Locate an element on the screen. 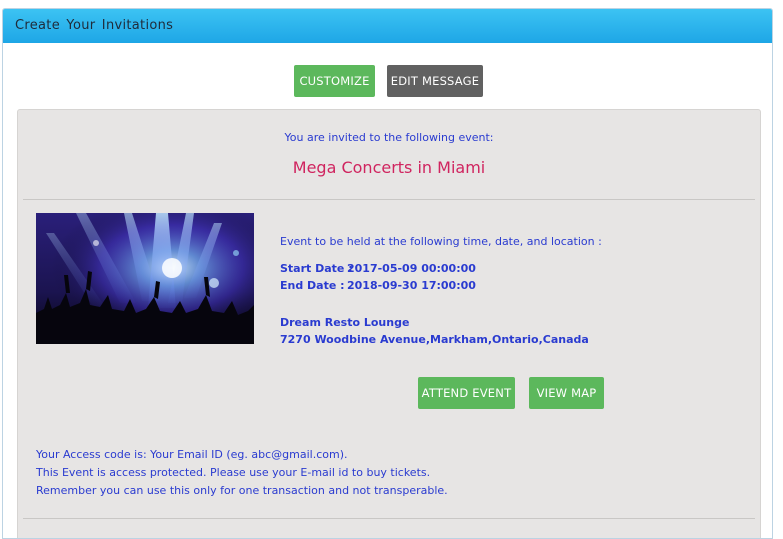  end-date-row: End Date :2018-09-30 17:00:00 is located at coordinates (378, 285).